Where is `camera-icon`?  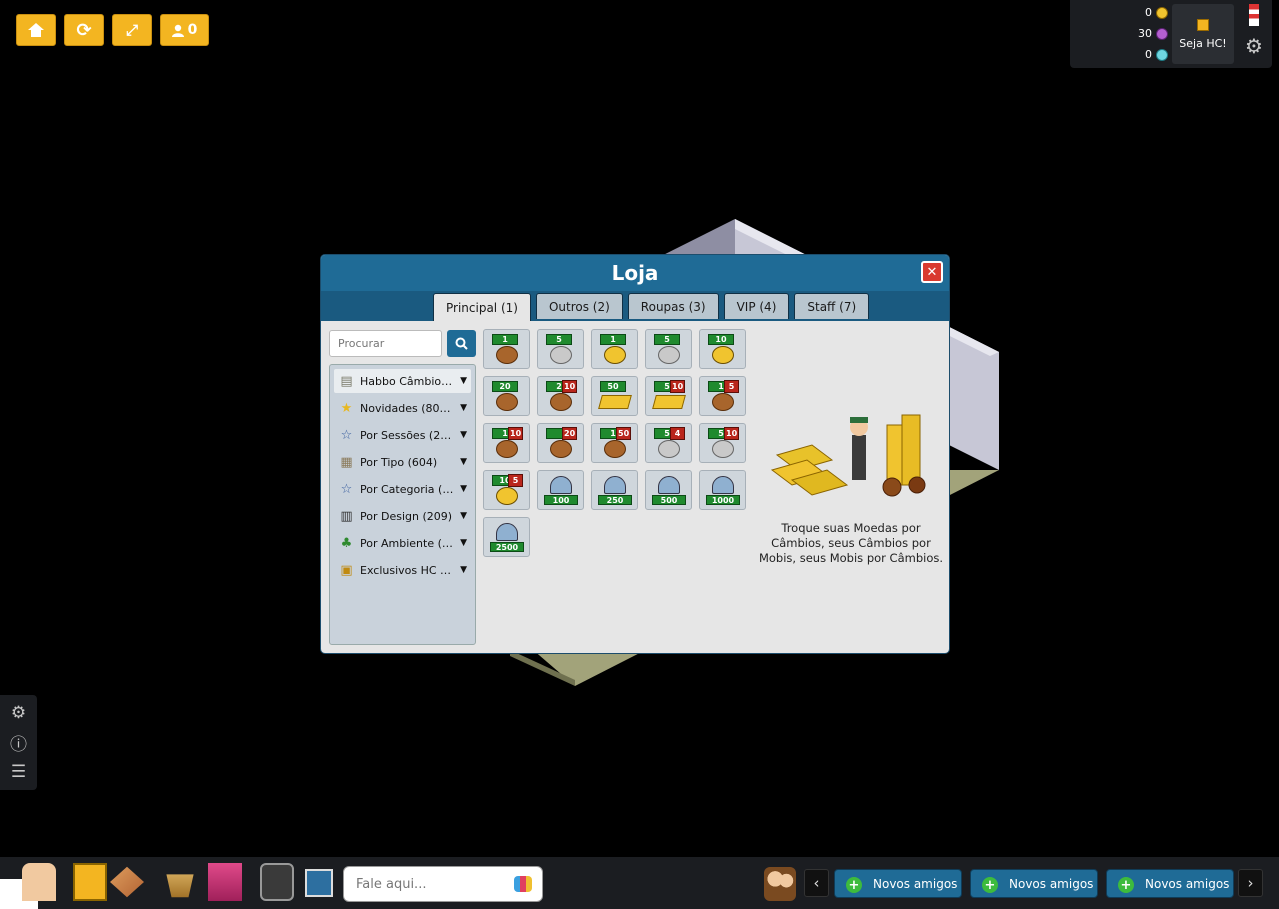
camera-icon is located at coordinates (277, 882).